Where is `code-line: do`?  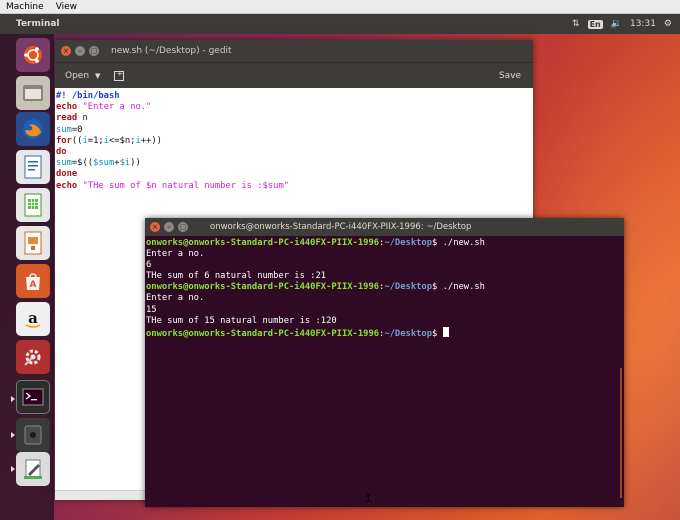
code-line: do is located at coordinates (294, 152).